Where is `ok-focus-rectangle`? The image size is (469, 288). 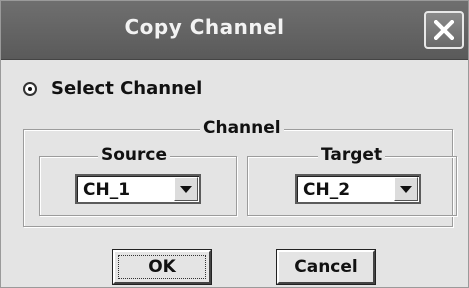 ok-focus-rectangle is located at coordinates (162, 267).